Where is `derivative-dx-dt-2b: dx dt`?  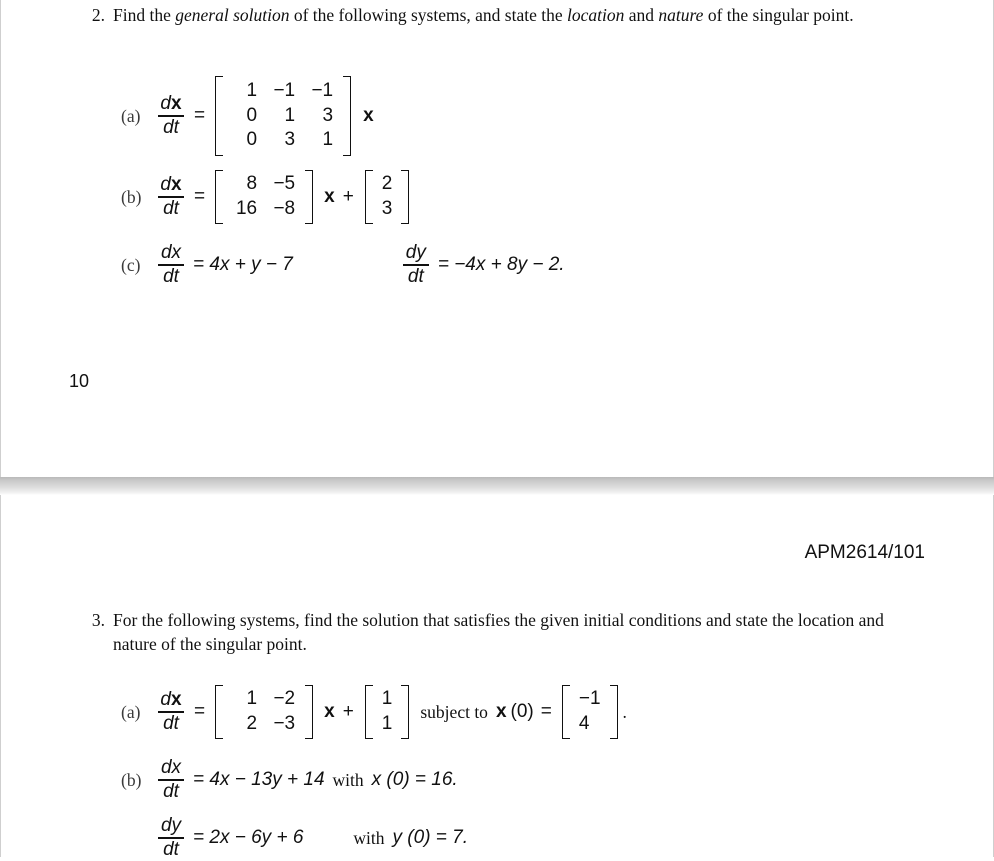
derivative-dx-dt-2b: dx dt is located at coordinates (171, 197).